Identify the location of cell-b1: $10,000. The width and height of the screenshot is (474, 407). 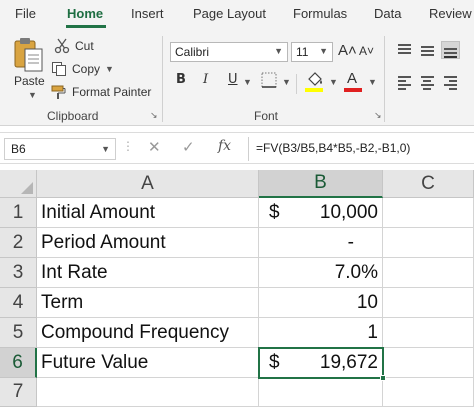
(321, 213).